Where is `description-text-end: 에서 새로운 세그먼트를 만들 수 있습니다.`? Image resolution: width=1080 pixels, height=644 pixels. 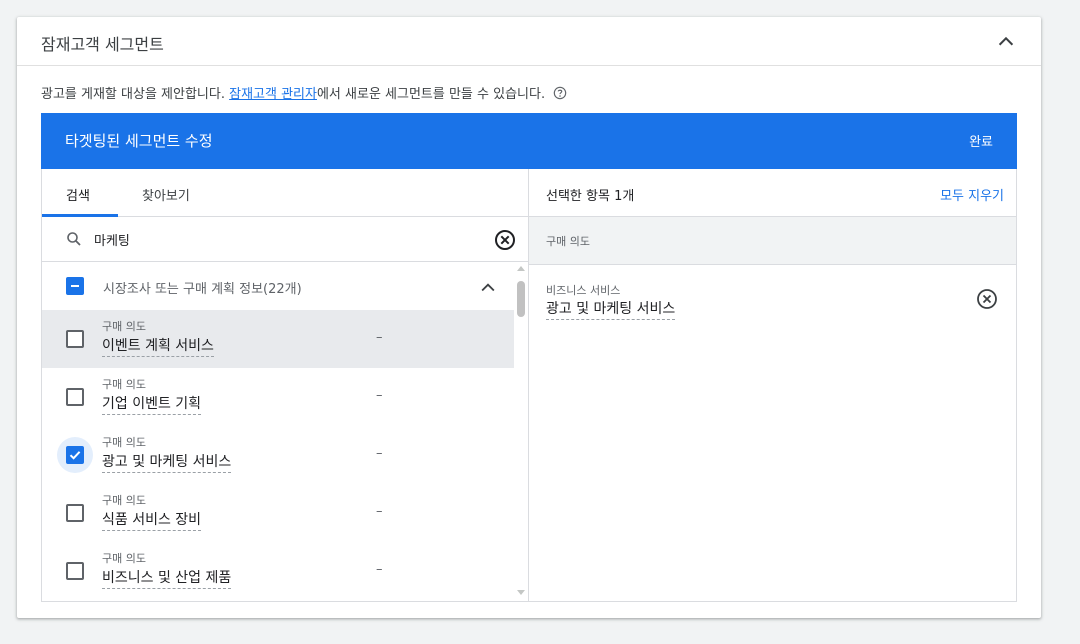
description-text-end: 에서 새로운 세그먼트를 만들 수 있습니다. is located at coordinates (431, 94).